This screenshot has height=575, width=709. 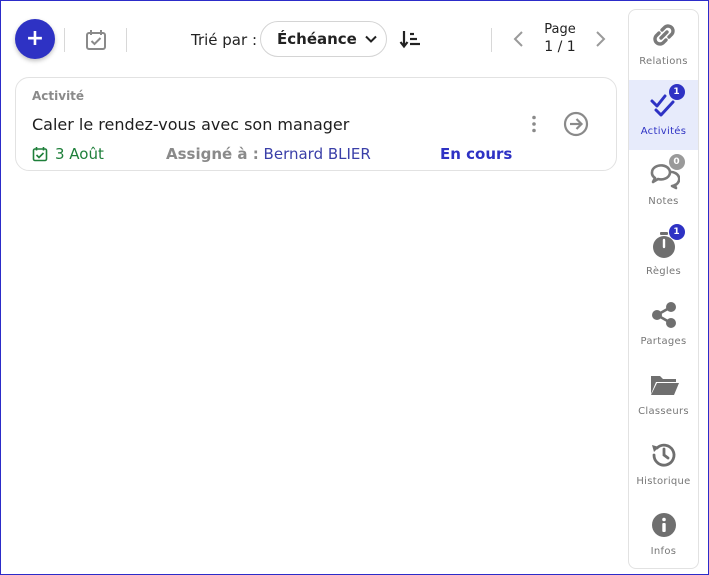 I want to click on arrow-circle-right-icon, so click(x=576, y=124).